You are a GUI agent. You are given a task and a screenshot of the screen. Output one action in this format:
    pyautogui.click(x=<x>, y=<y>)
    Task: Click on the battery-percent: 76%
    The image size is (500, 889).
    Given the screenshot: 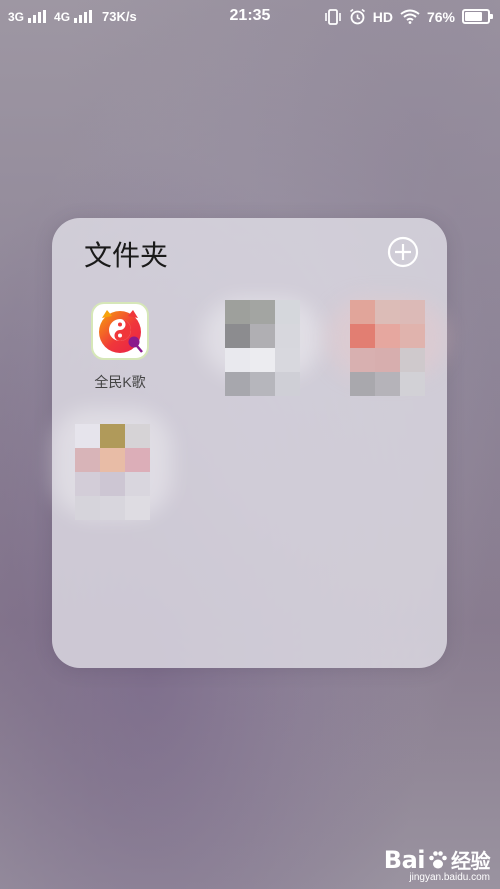 What is the action you would take?
    pyautogui.click(x=440, y=16)
    